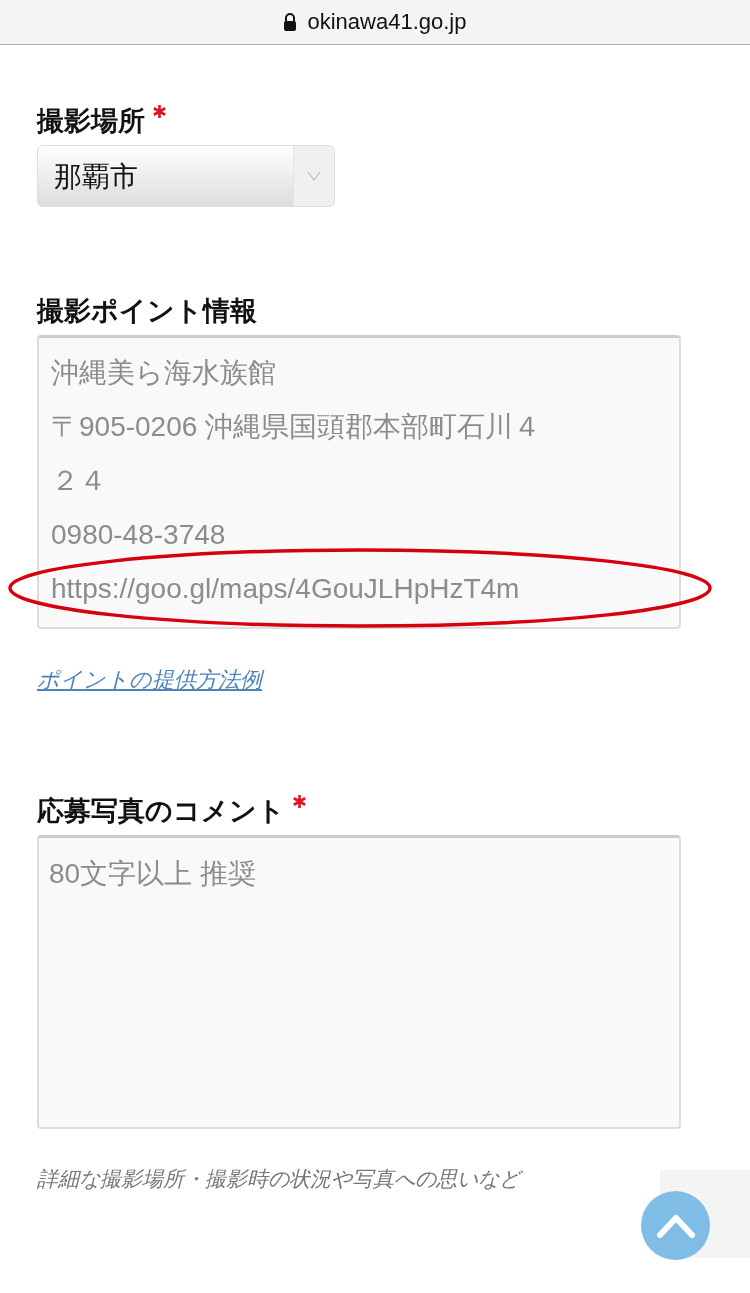 This screenshot has width=750, height=1293. What do you see at coordinates (393, 1179) in the screenshot?
I see `hint-text: 詳細な撮影場所・撮影時の状況や写真への思いなど` at bounding box center [393, 1179].